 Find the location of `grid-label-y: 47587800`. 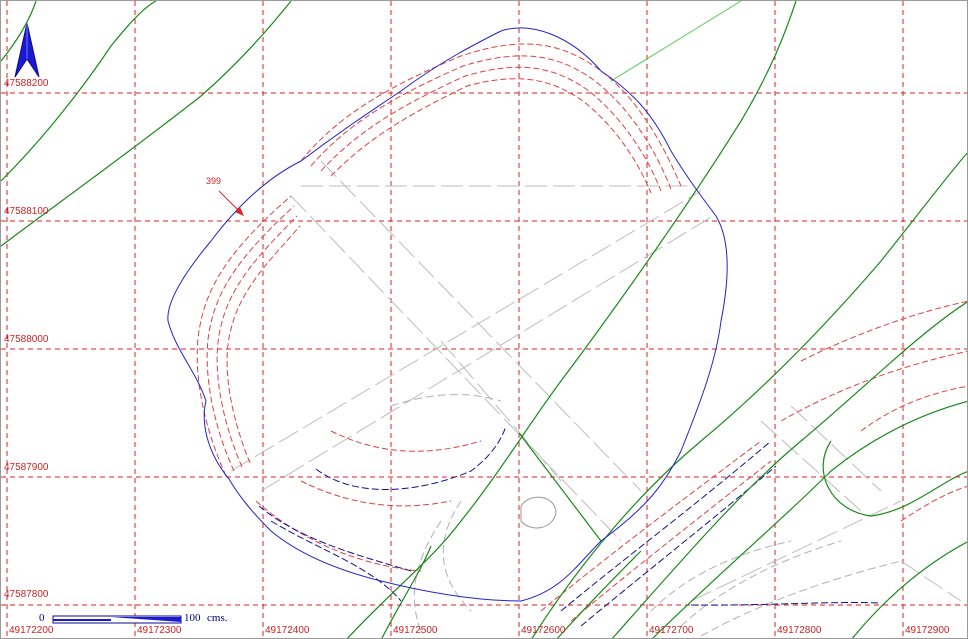

grid-label-y: 47587800 is located at coordinates (26, 594).